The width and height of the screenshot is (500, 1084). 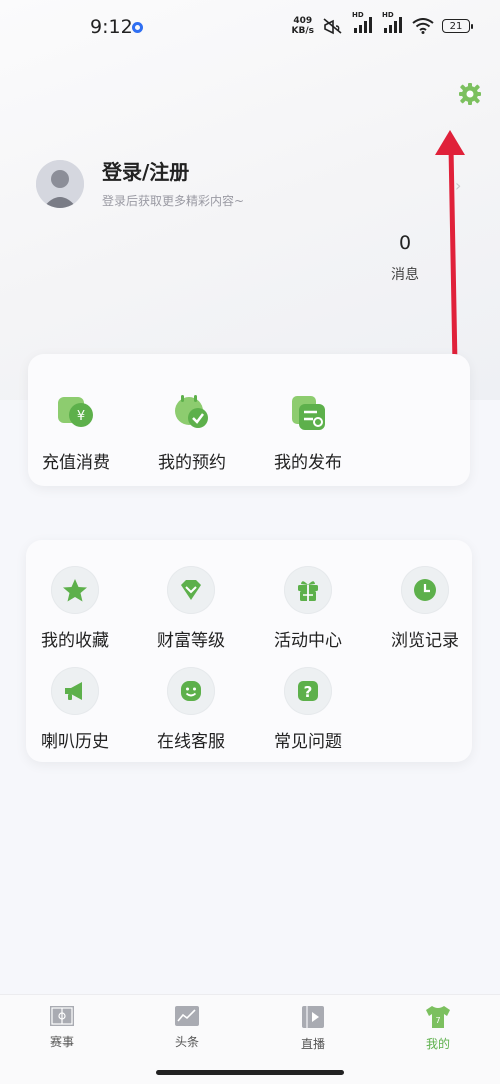 I want to click on wifi-icon, so click(x=423, y=26).